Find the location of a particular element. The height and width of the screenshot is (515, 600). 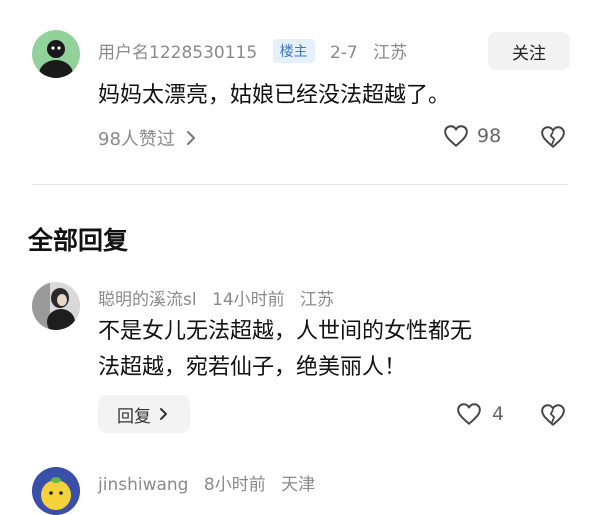

username: 聪明的溪流sl is located at coordinates (147, 300).